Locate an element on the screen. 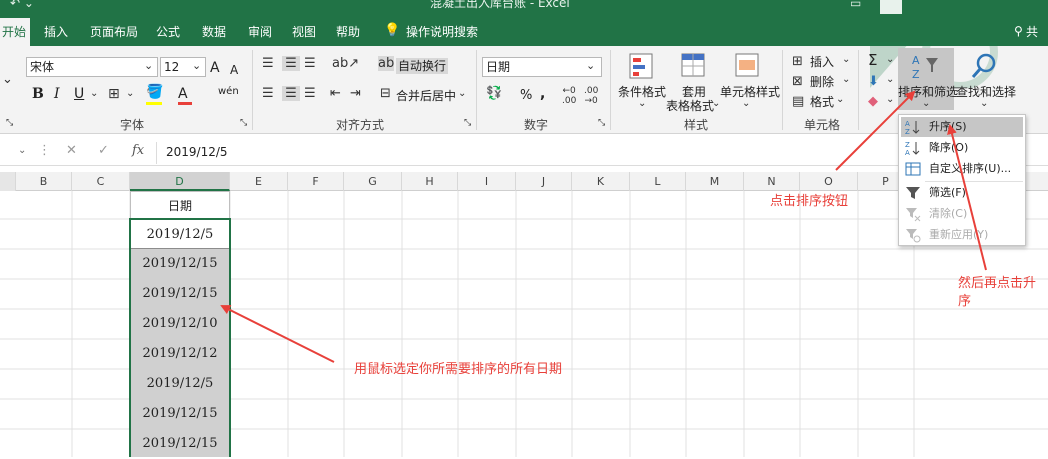  clipboard-expand-icon: ⌄ is located at coordinates (7, 79).